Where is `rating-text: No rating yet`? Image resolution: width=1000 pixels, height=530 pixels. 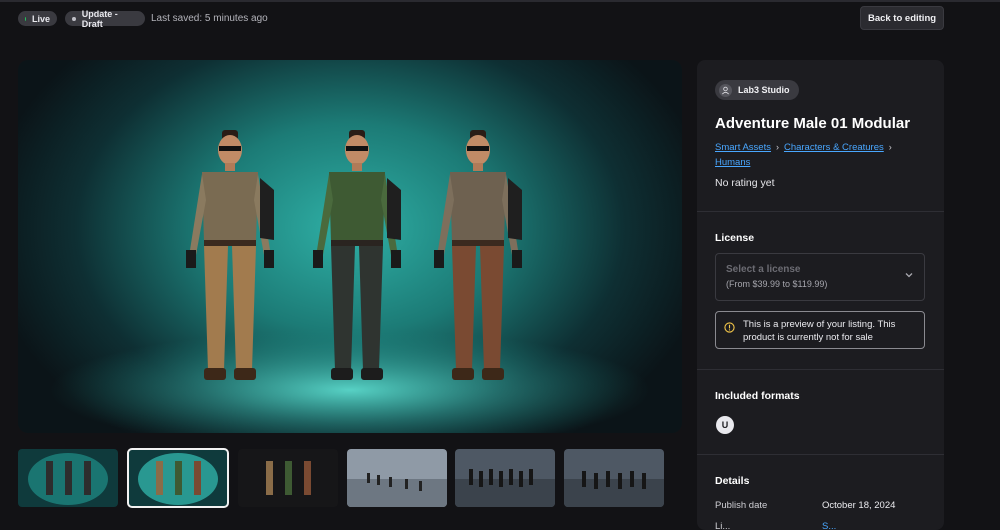
rating-text: No rating yet is located at coordinates (745, 183).